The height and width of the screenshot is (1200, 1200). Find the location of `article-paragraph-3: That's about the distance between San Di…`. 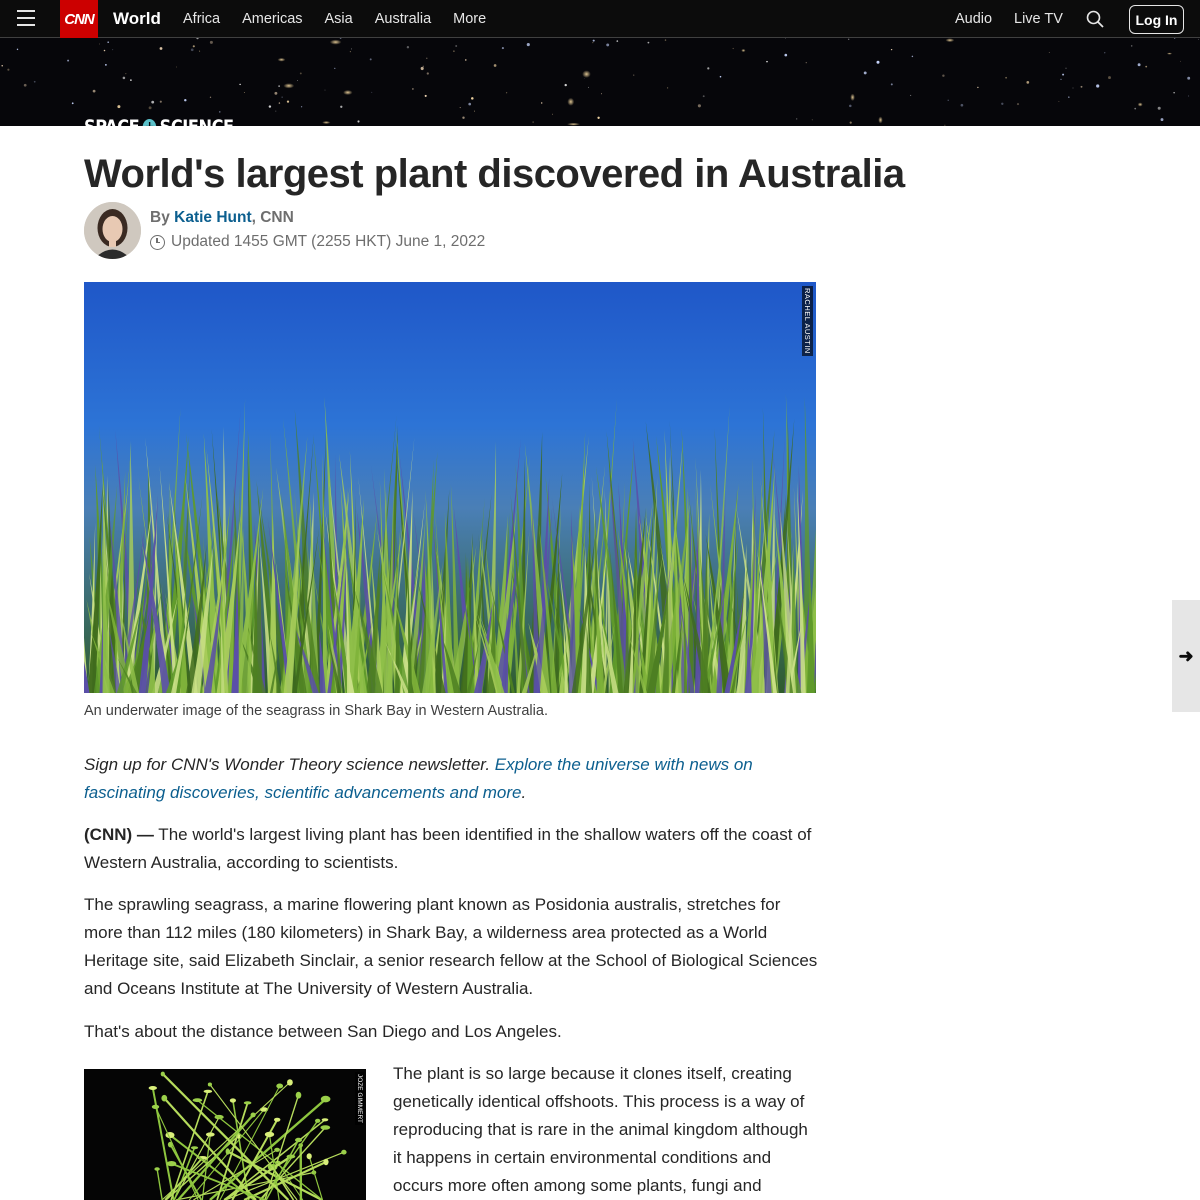

article-paragraph-3: That's about the distance between San Di… is located at coordinates (323, 1031).